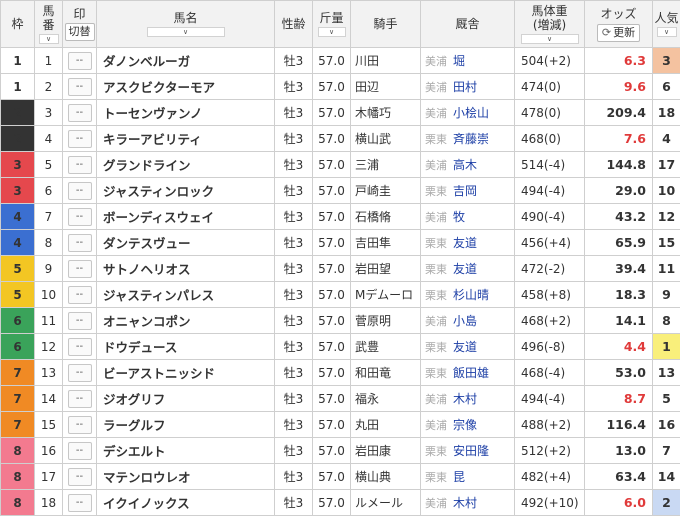 This screenshot has width=680, height=520. Describe the element at coordinates (471, 139) in the screenshot. I see `trainer-link: 斉藤崇` at that location.